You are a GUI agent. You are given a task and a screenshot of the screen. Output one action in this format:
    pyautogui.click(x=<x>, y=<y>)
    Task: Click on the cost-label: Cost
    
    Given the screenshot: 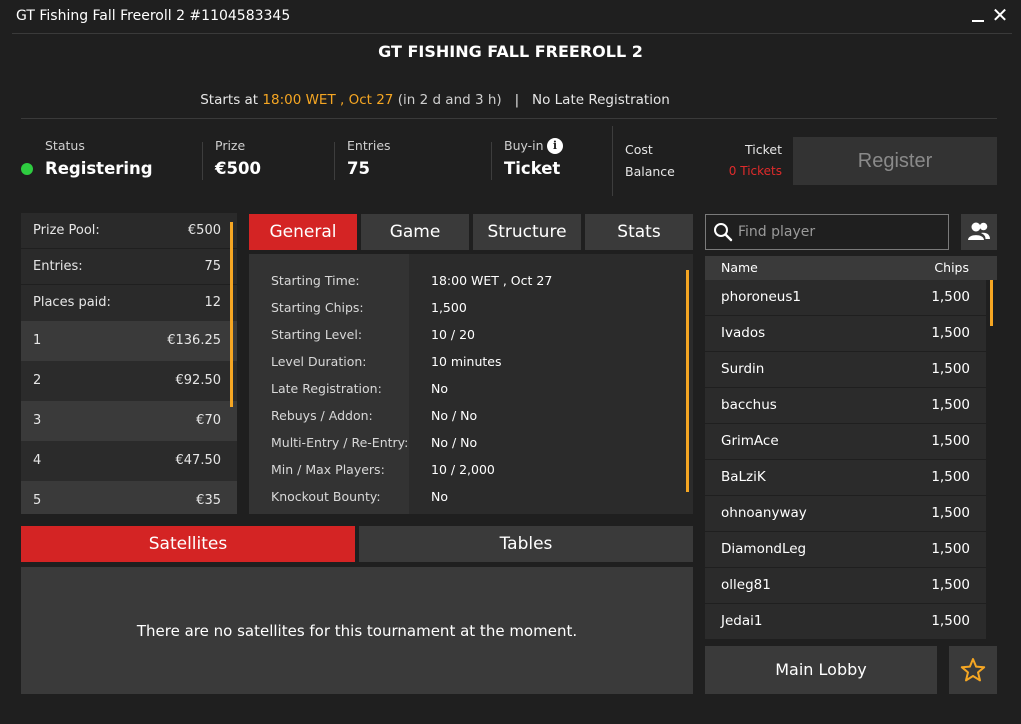 What is the action you would take?
    pyautogui.click(x=639, y=149)
    